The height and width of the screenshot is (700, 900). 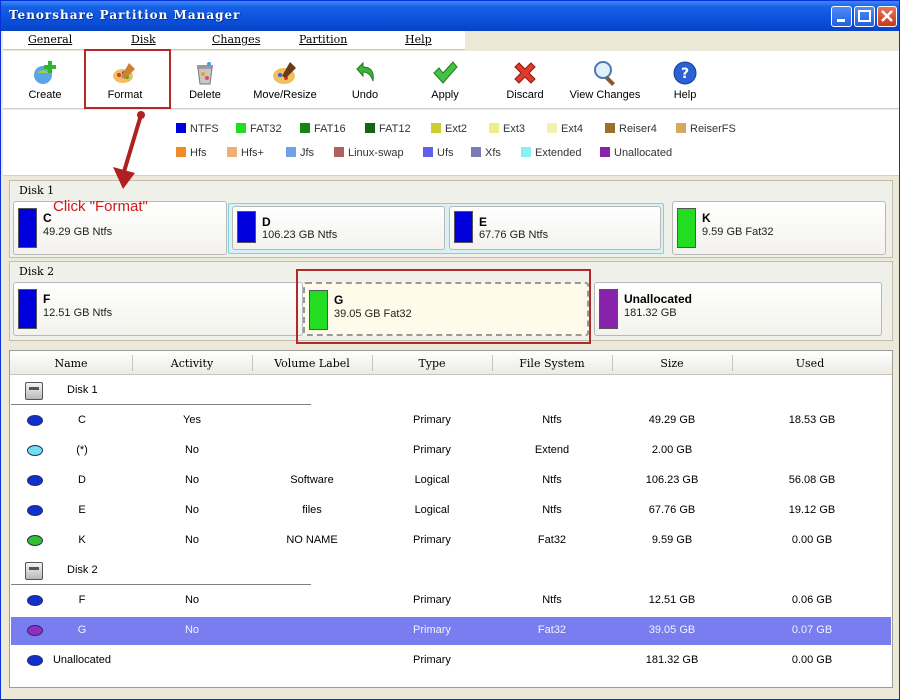 I want to click on partition-d-name: D, so click(x=266, y=222).